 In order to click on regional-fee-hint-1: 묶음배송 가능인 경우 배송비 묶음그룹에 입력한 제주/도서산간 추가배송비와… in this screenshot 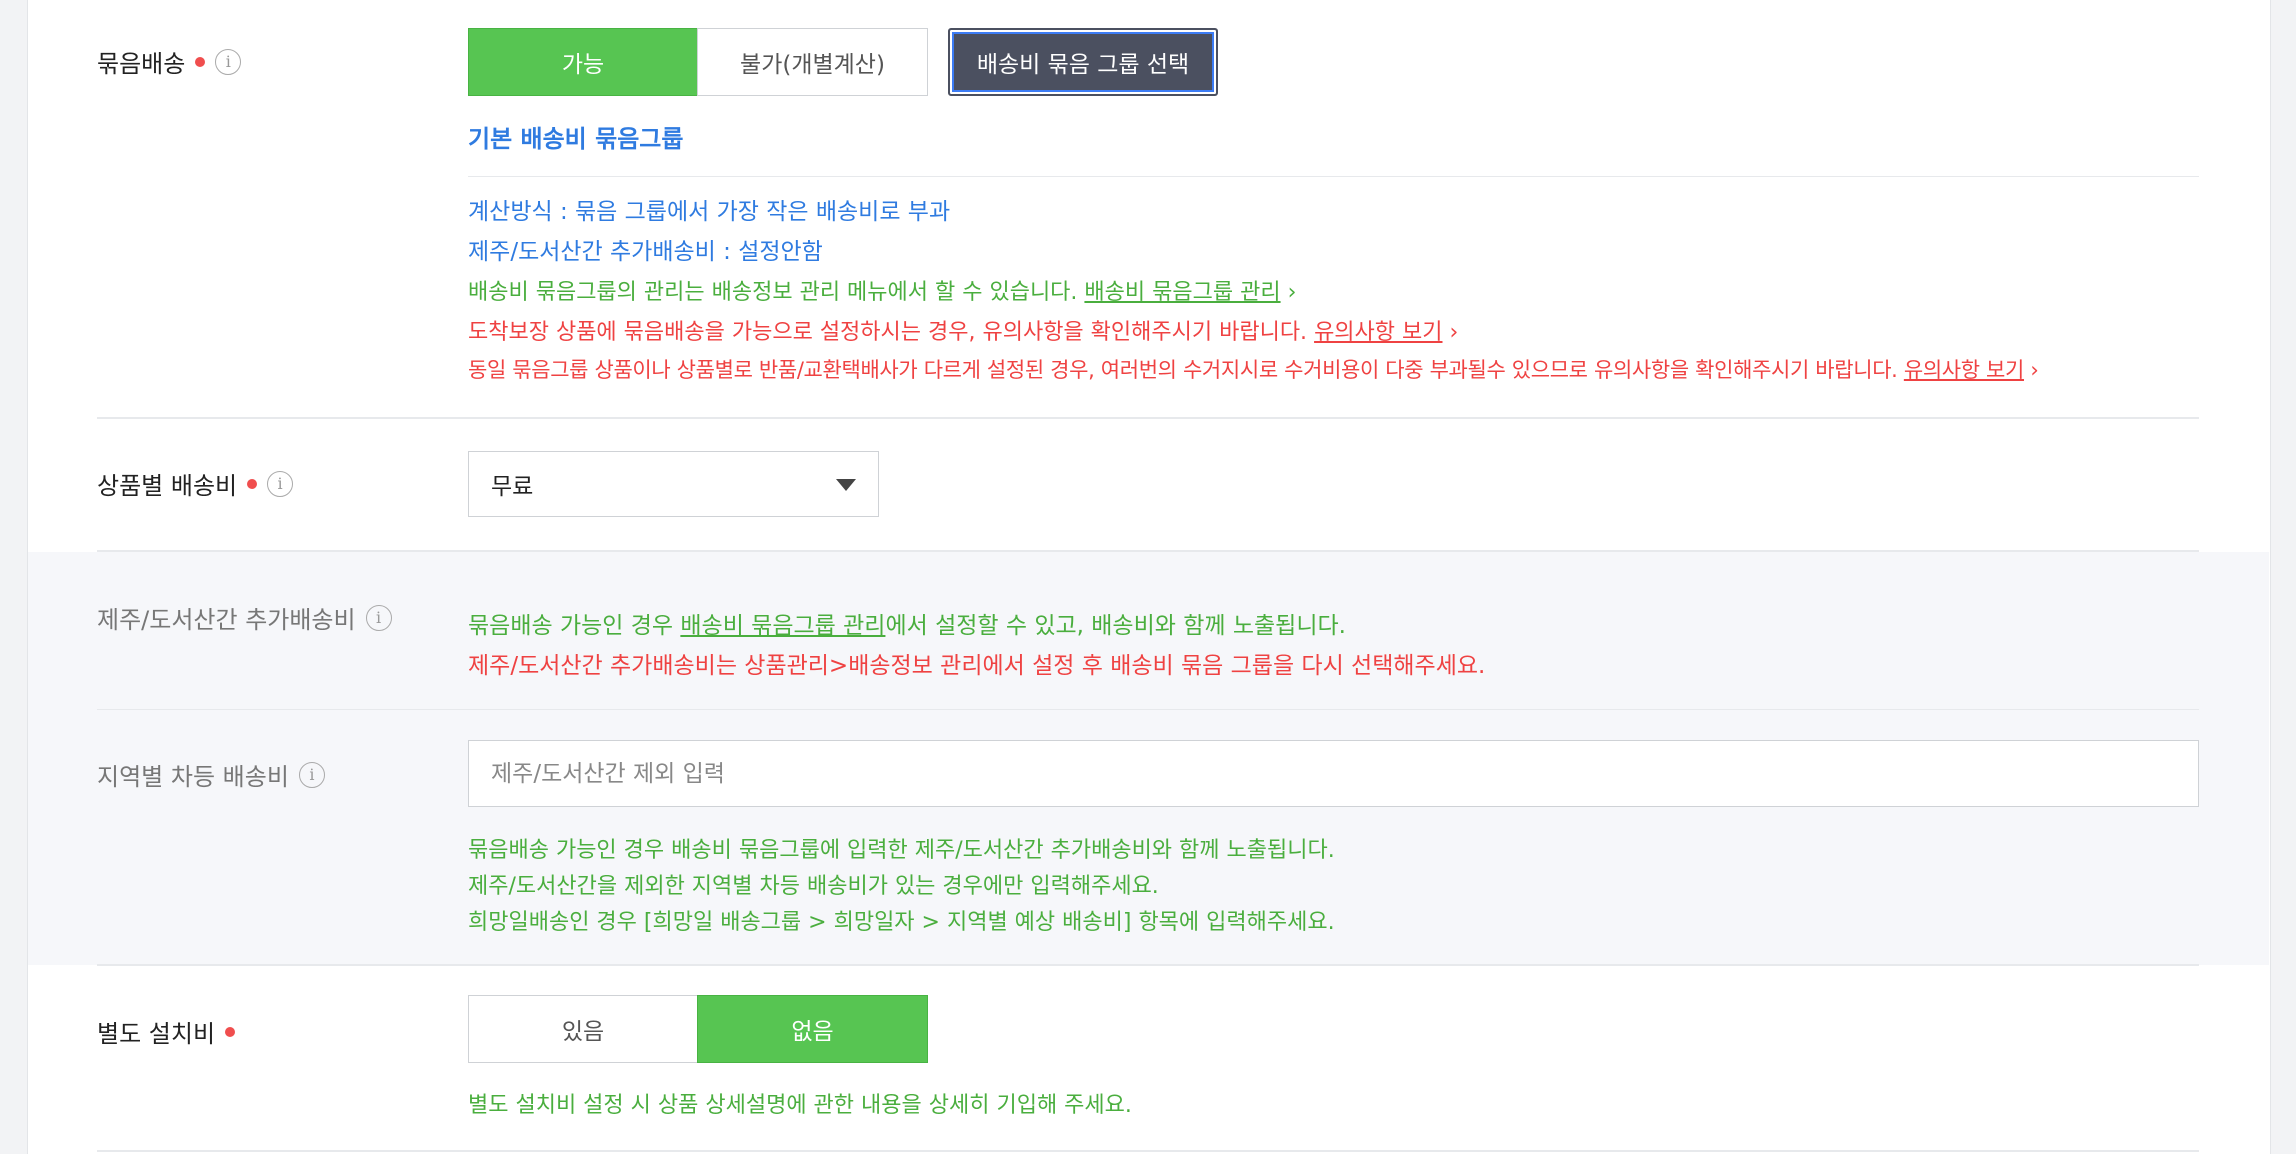, I will do `click(901, 850)`.